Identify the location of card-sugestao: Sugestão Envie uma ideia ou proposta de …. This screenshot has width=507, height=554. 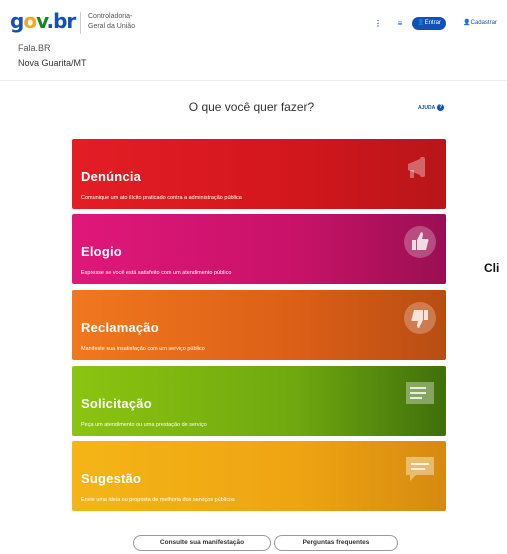
(259, 476).